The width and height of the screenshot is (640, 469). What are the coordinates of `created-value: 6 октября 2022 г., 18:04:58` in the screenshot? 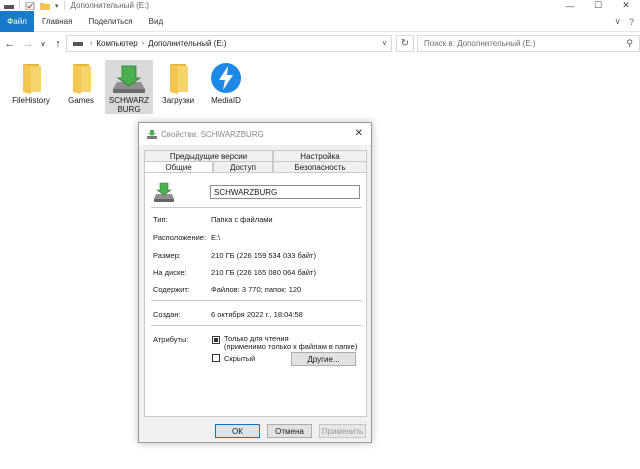 It's located at (257, 314).